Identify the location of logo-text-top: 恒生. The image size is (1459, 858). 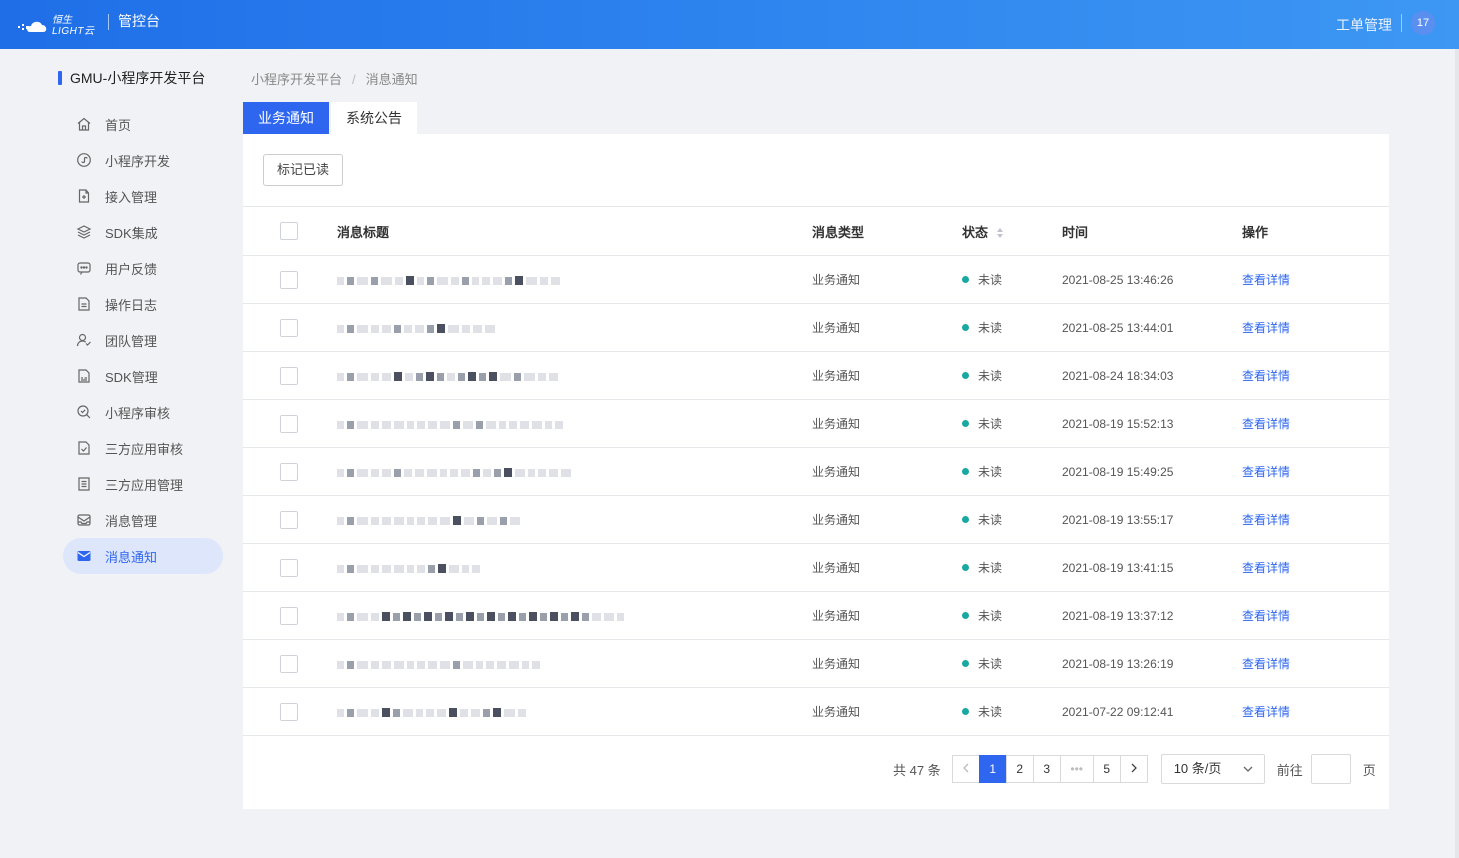
(62, 20).